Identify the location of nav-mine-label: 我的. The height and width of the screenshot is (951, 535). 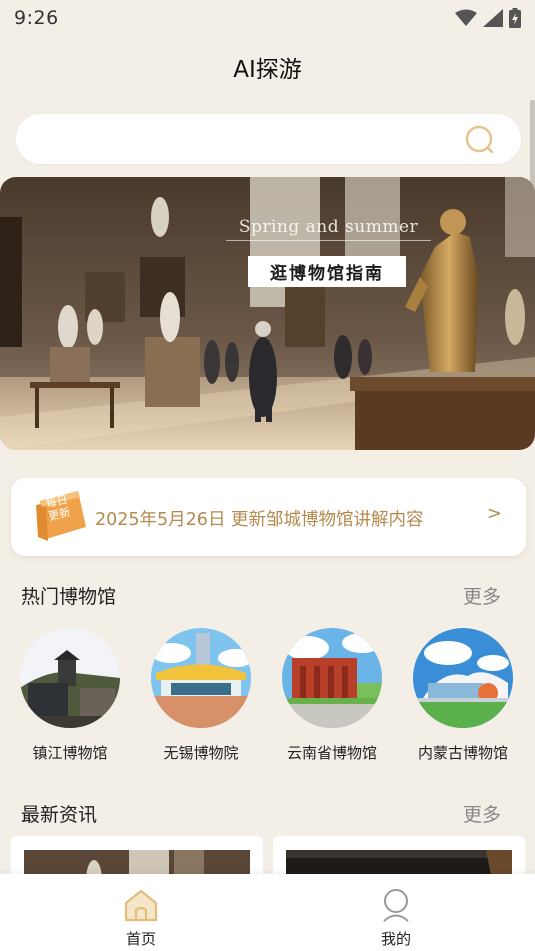
(395, 939).